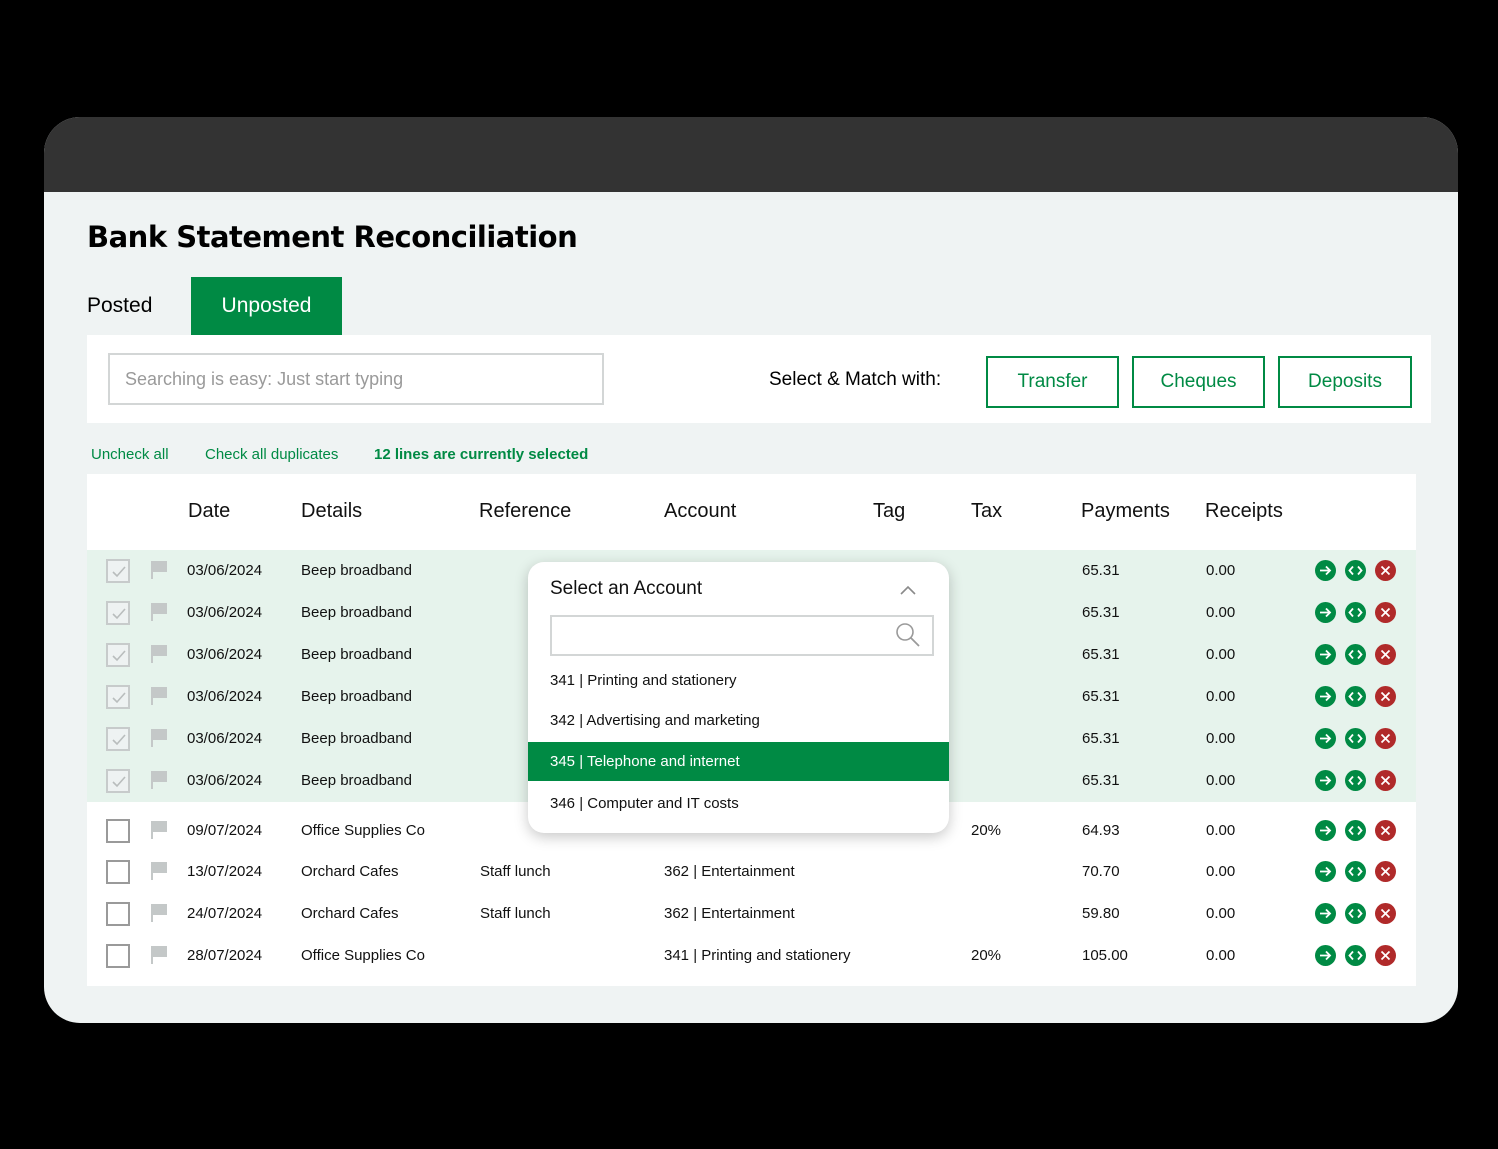 This screenshot has height=1149, width=1498. I want to click on deposits-button: Deposits, so click(1345, 382).